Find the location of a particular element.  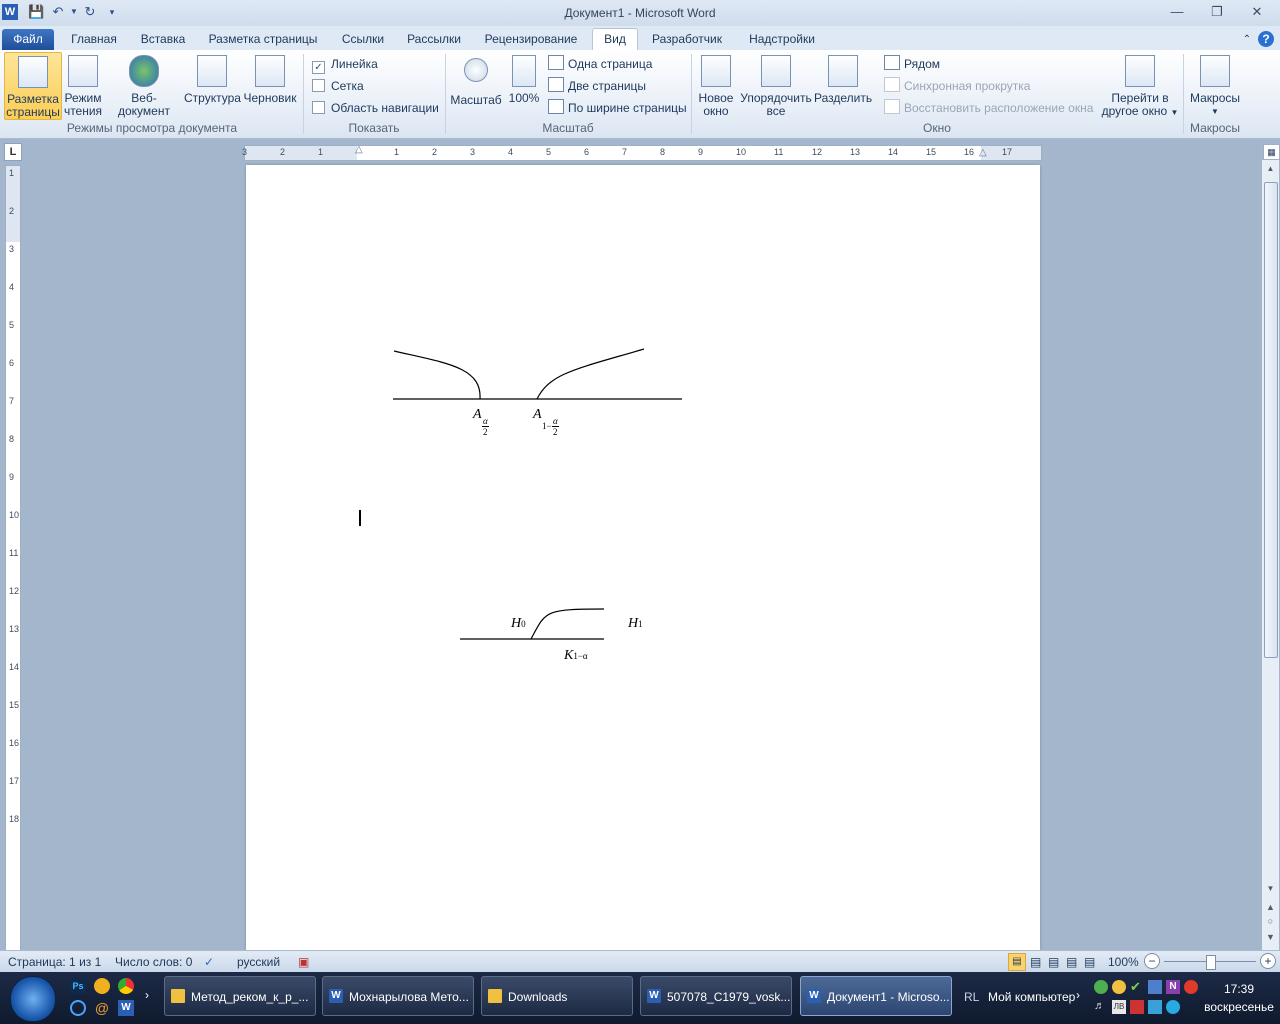

label-h0: H0 is located at coordinates (518, 623).